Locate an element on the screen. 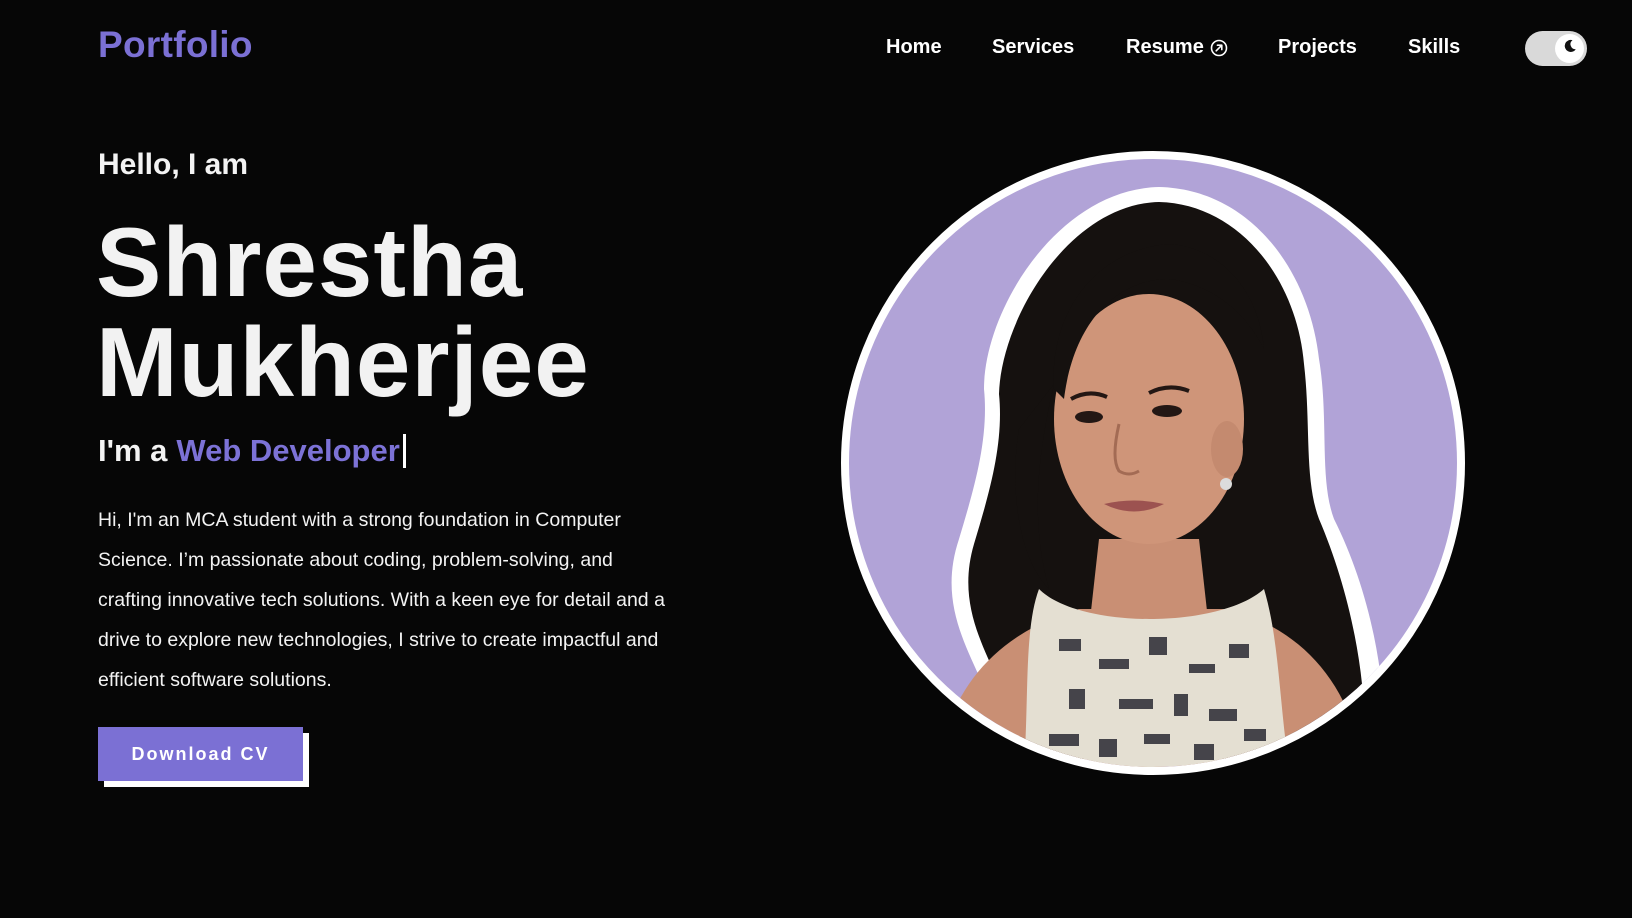 The width and height of the screenshot is (1632, 918). download-cv-wrapper: Download CV is located at coordinates (203, 757).